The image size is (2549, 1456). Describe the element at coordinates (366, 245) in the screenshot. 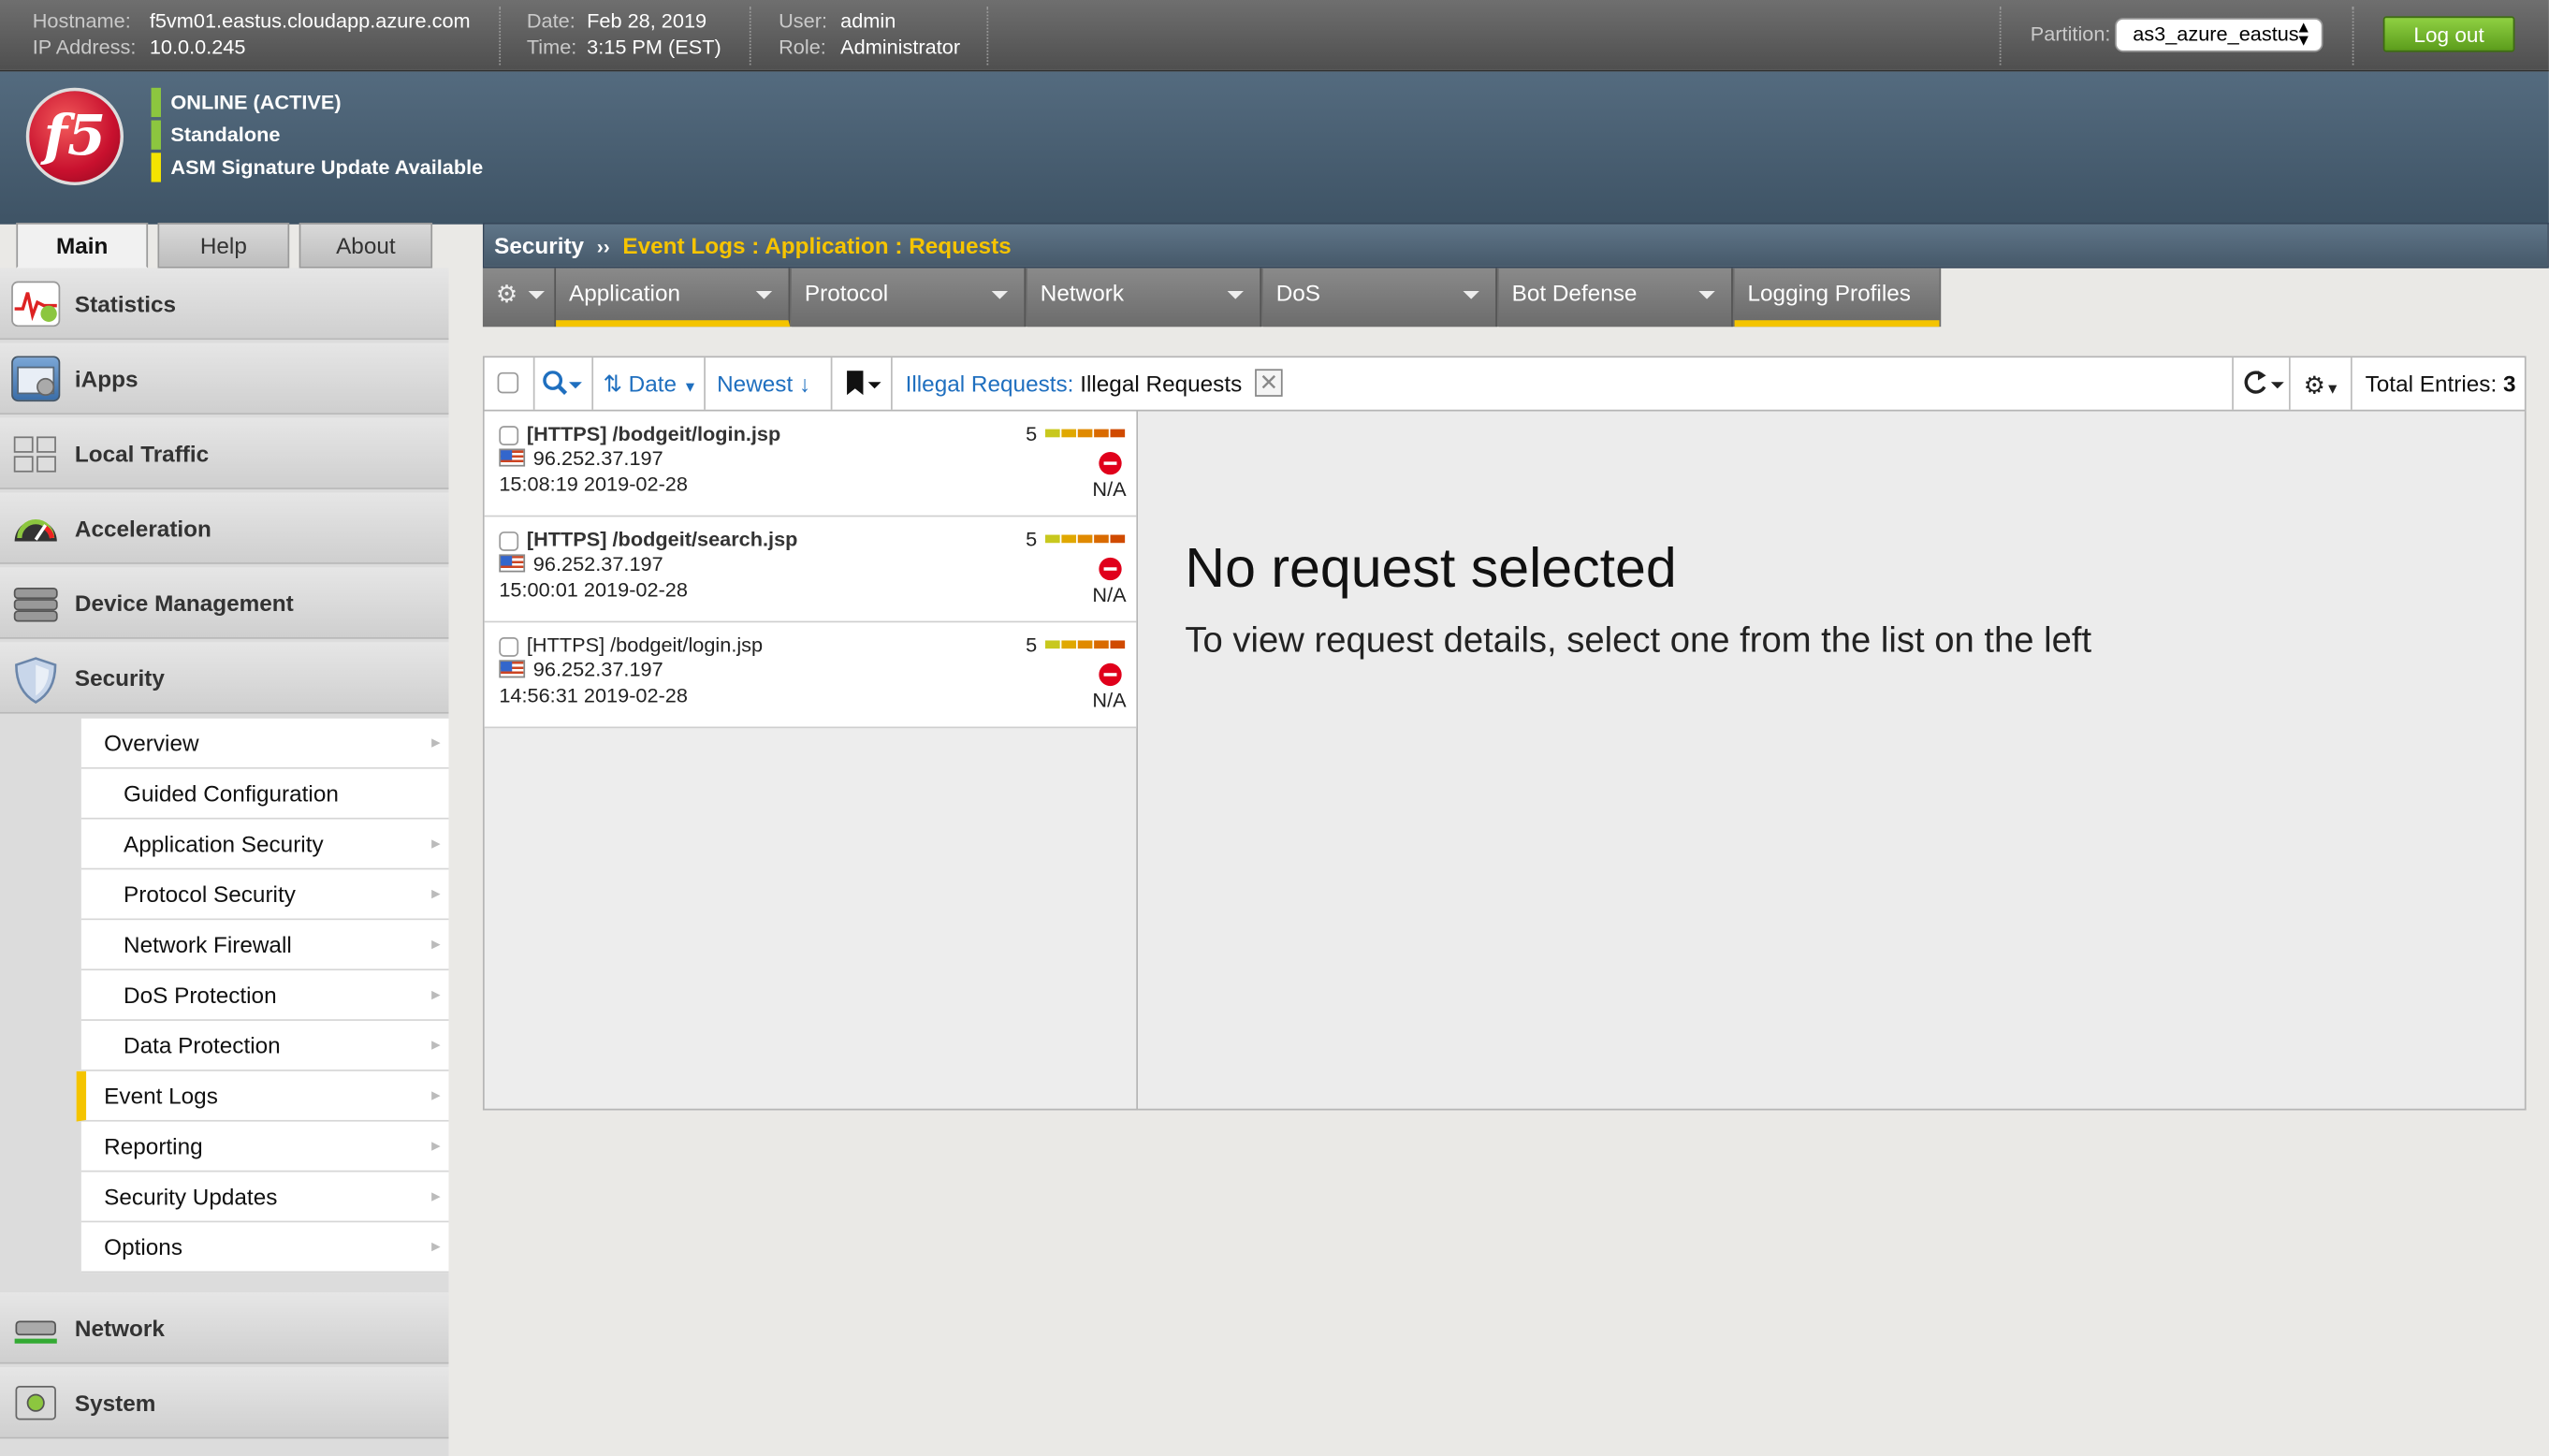

I see `tab-about: About` at that location.